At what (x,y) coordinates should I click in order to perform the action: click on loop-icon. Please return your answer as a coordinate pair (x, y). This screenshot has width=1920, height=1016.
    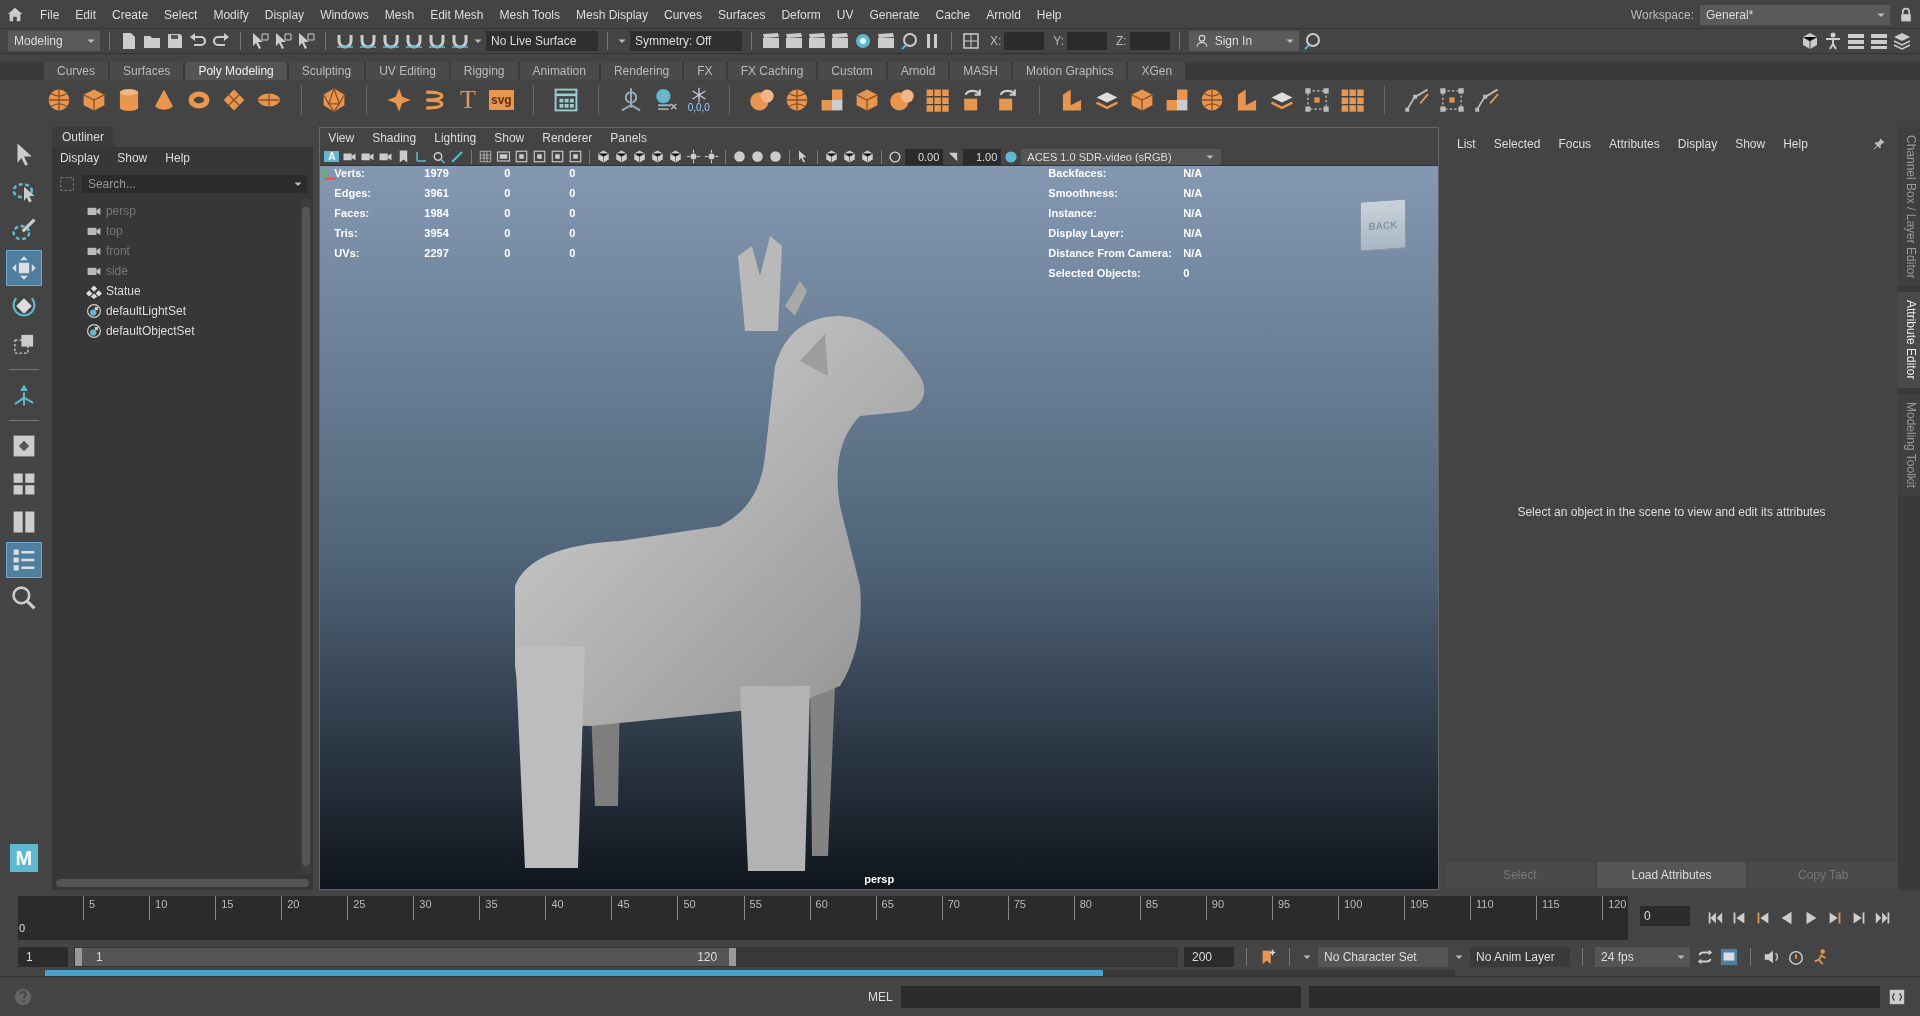
    Looking at the image, I should click on (1705, 957).